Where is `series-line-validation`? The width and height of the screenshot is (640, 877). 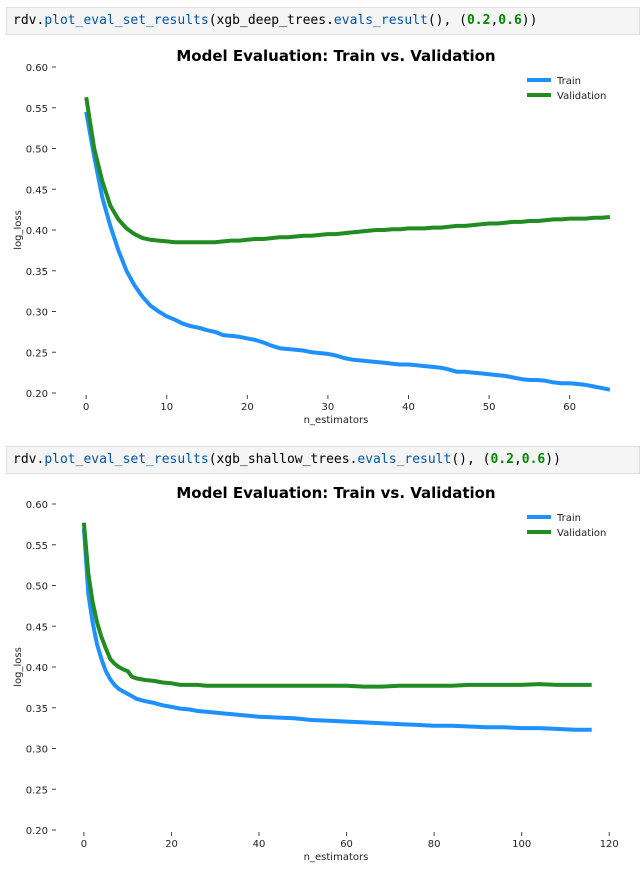 series-line-validation is located at coordinates (347, 170).